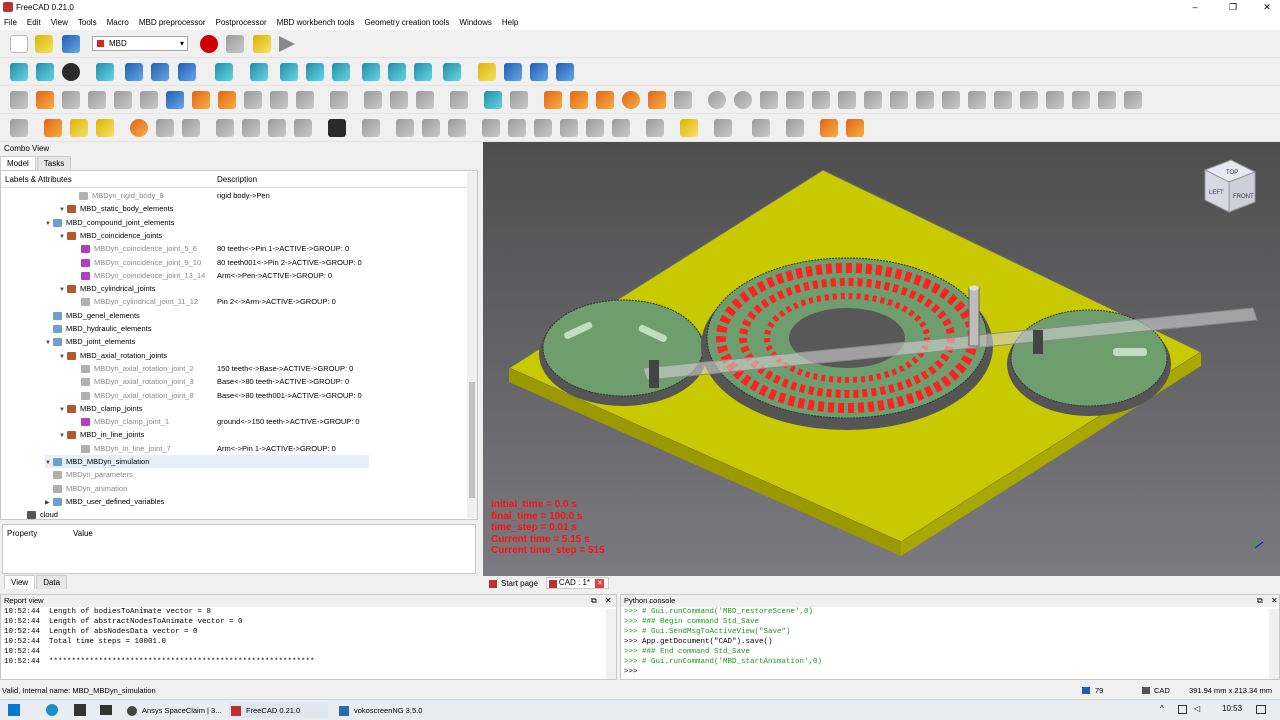  What do you see at coordinates (1162, 708) in the screenshot?
I see `tray-chevron-icon: ^` at bounding box center [1162, 708].